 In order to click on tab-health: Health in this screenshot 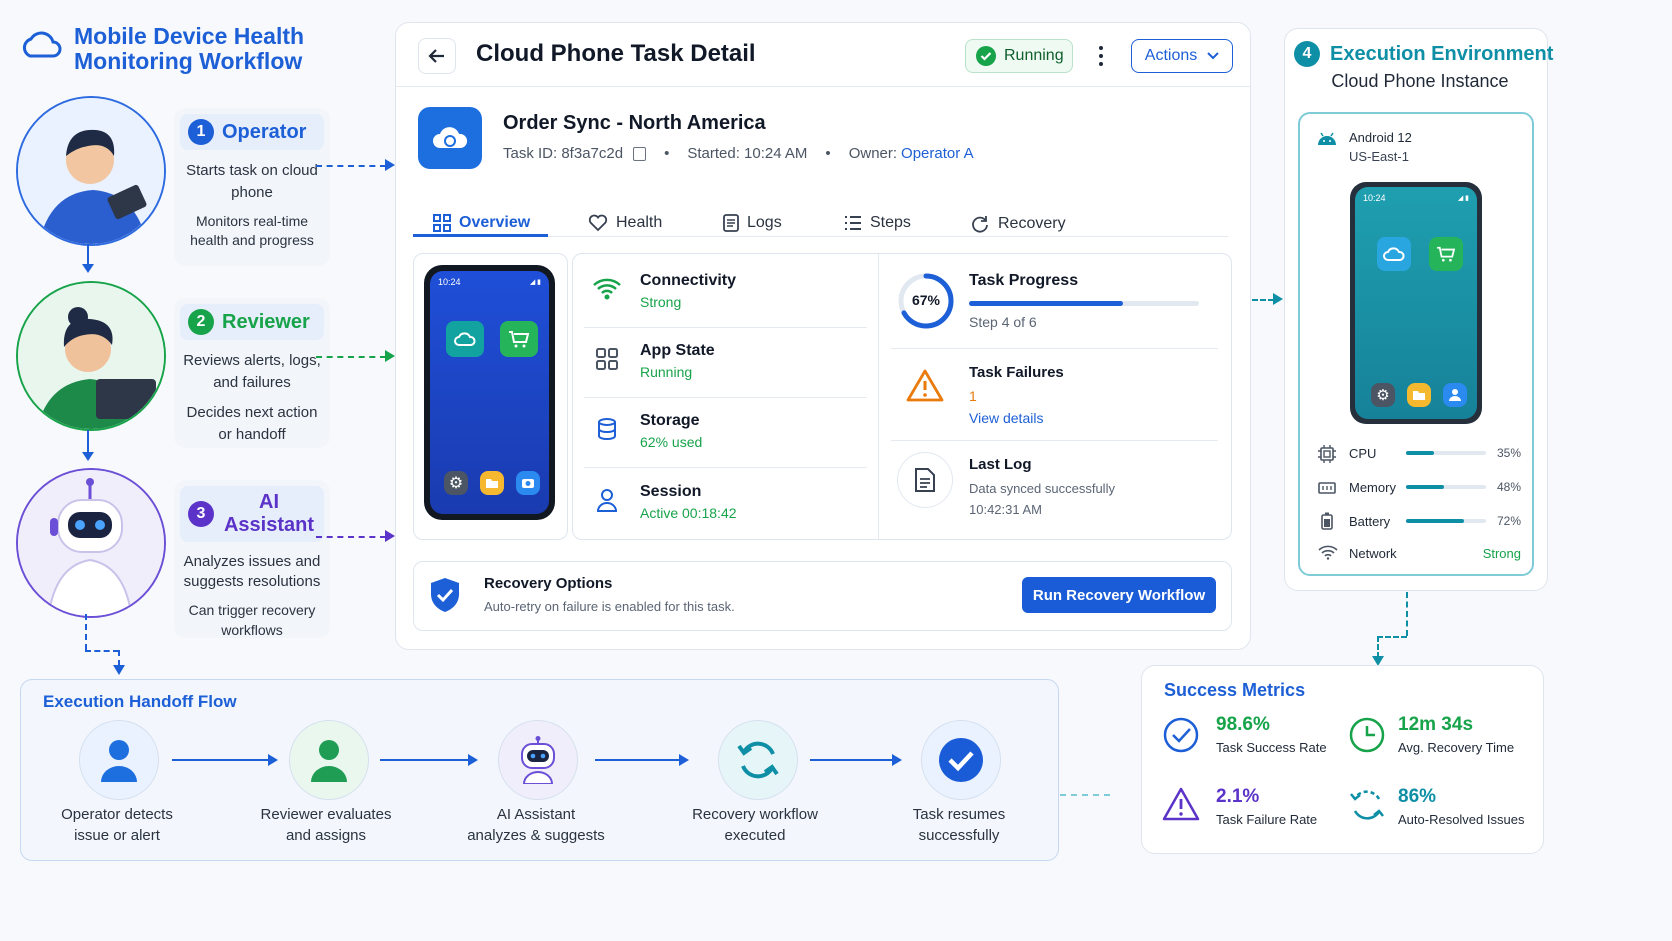, I will do `click(625, 223)`.